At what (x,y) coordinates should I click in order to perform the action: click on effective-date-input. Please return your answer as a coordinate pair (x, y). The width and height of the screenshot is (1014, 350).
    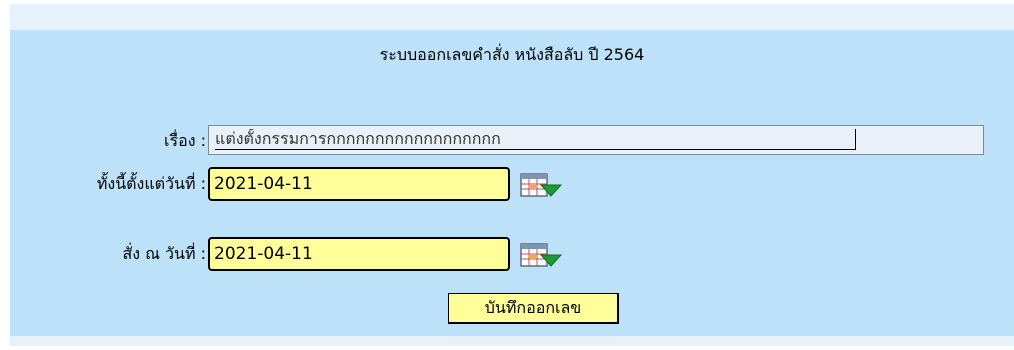
    Looking at the image, I should click on (359, 184).